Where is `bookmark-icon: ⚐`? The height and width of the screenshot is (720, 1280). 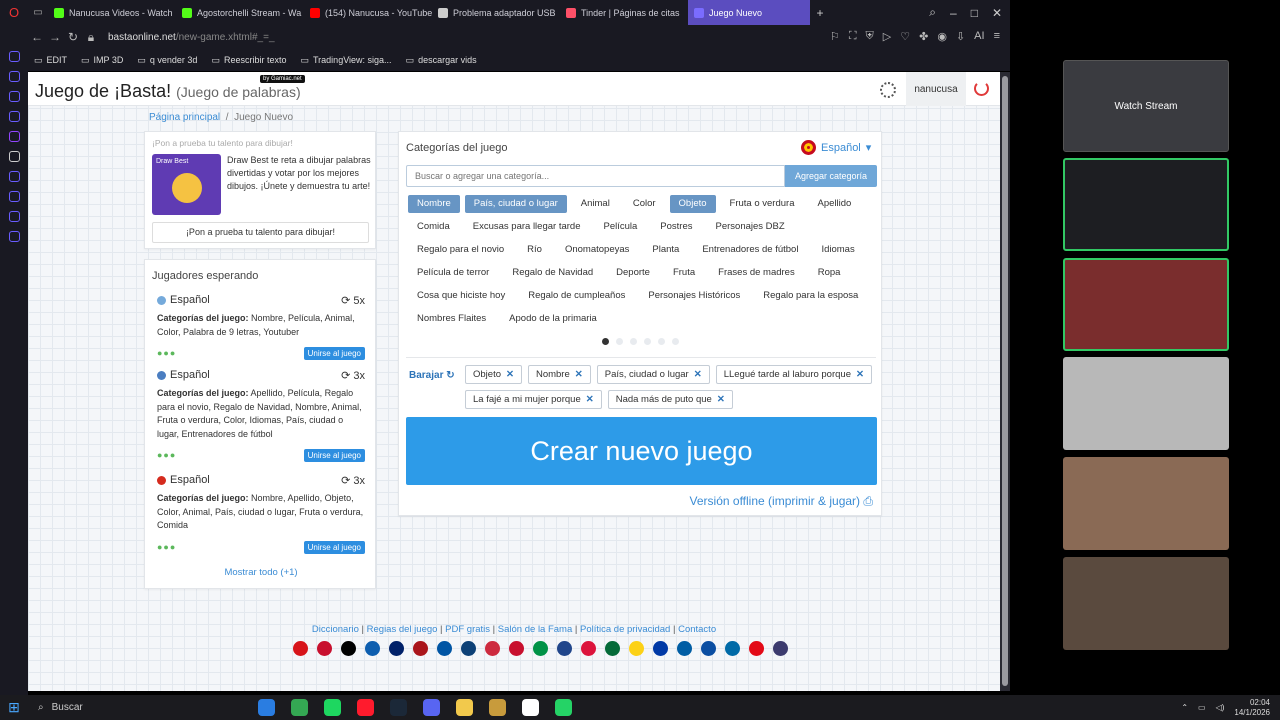
bookmark-icon: ⚐ is located at coordinates (835, 36).